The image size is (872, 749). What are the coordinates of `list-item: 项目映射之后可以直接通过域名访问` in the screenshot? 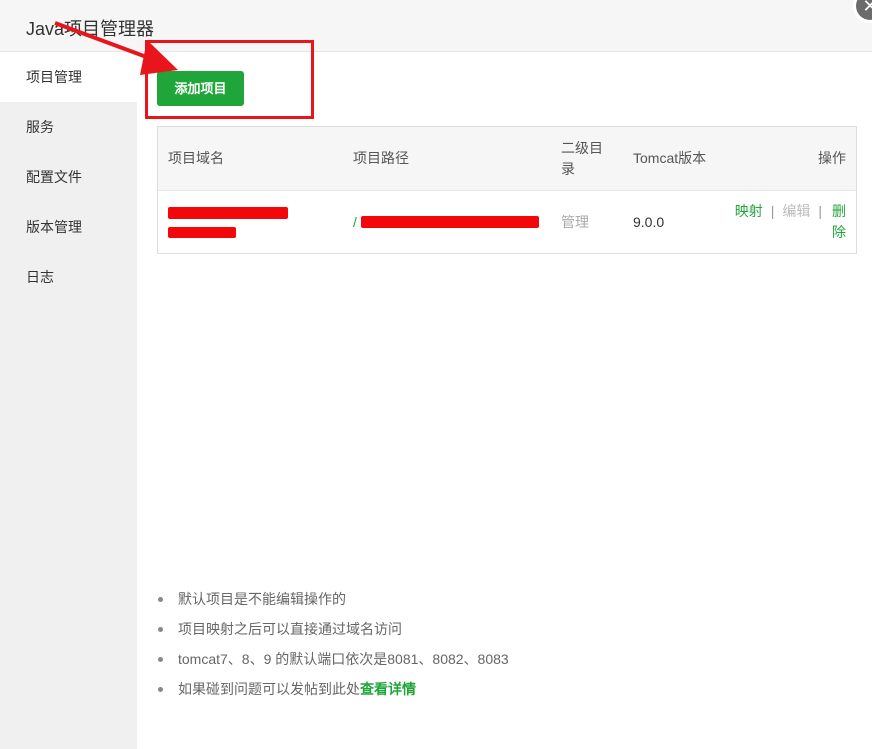 It's located at (333, 629).